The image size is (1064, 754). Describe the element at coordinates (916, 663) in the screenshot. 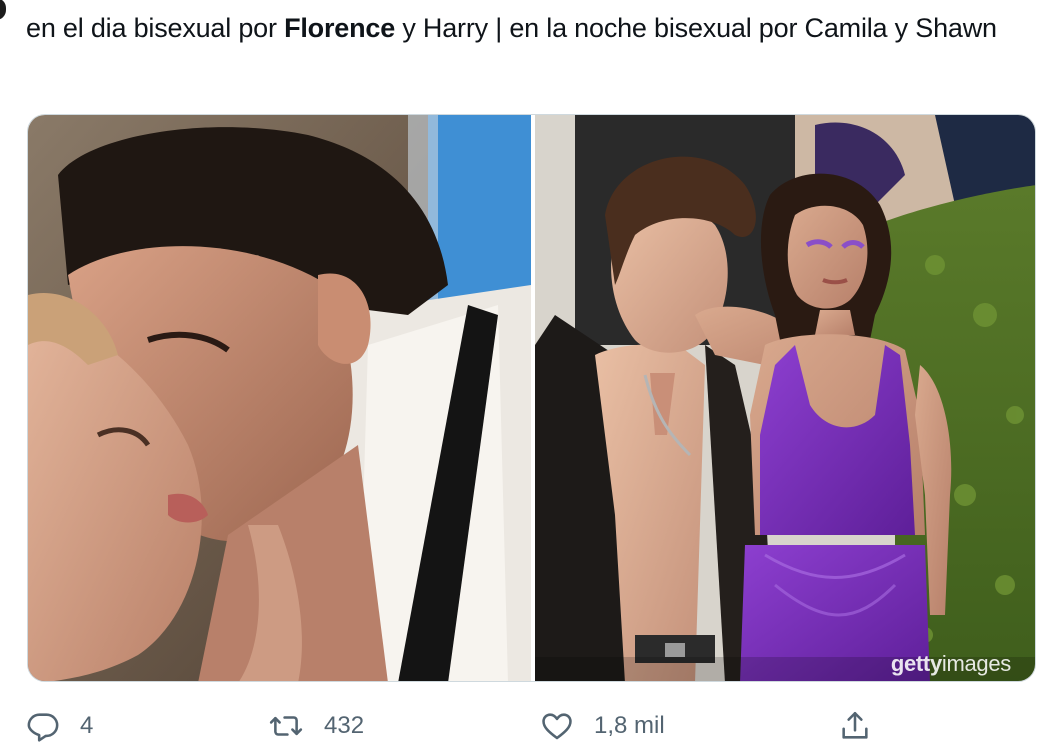

I see `watermark-bold: getty` at that location.